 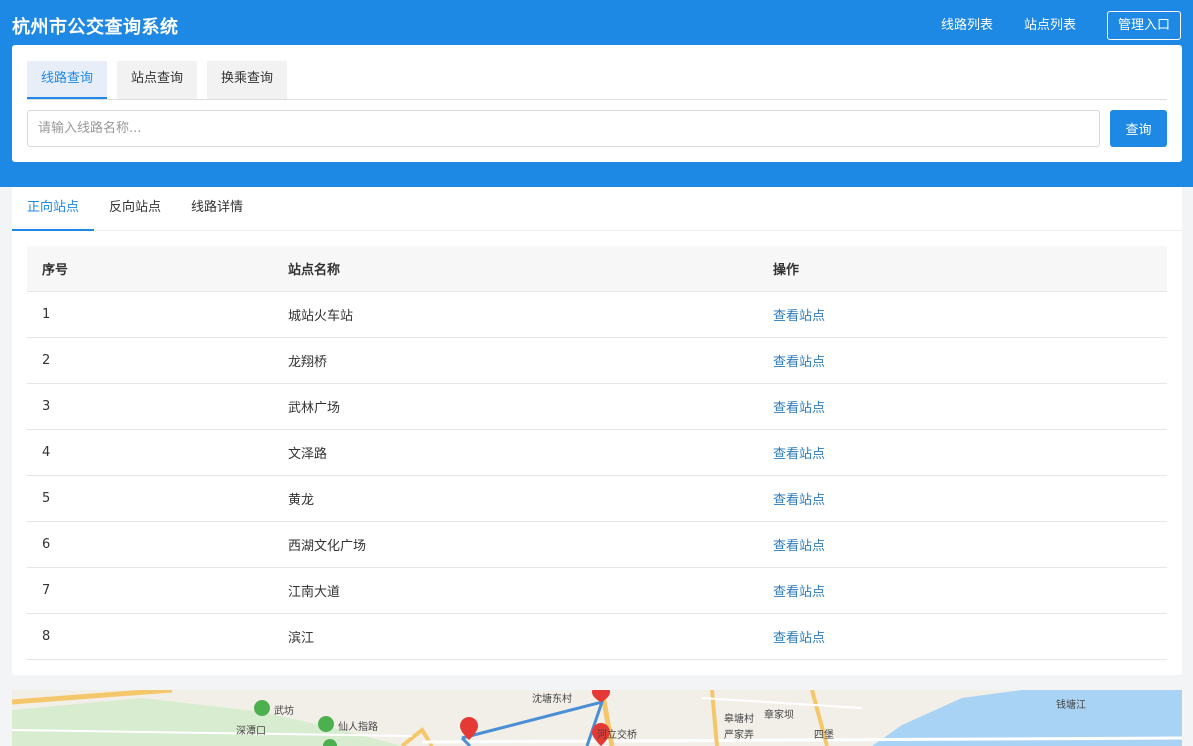 What do you see at coordinates (824, 735) in the screenshot?
I see `map-label: 四堡` at bounding box center [824, 735].